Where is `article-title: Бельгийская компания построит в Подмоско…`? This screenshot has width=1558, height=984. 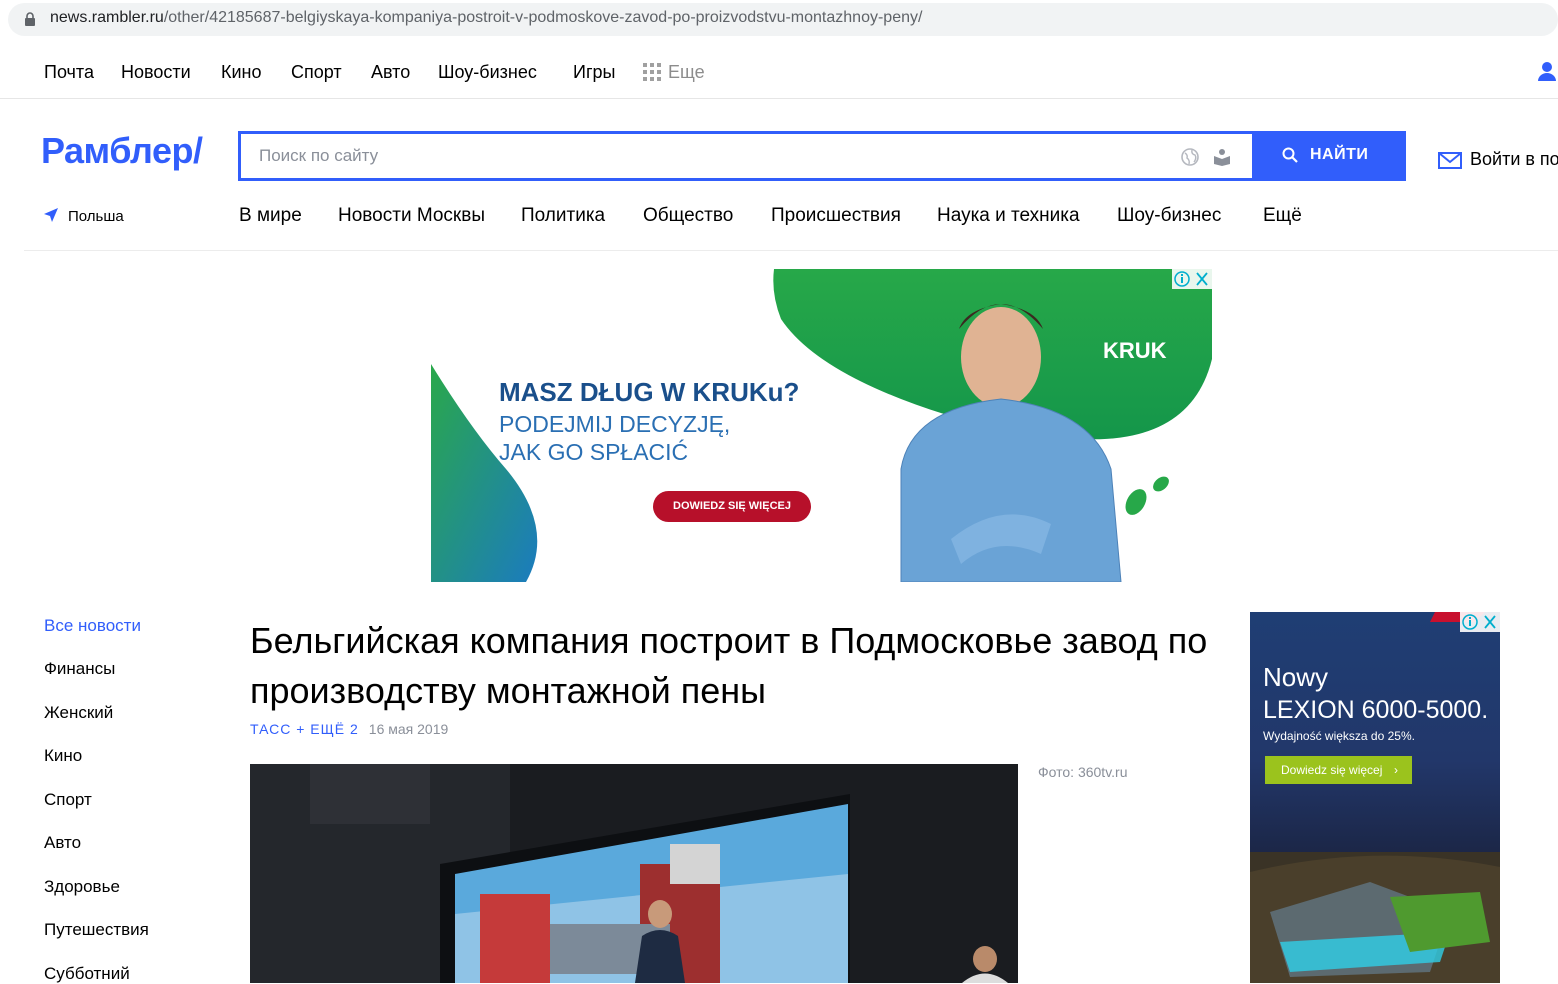 article-title: Бельгийская компания построит в Подмоско… is located at coordinates (729, 665).